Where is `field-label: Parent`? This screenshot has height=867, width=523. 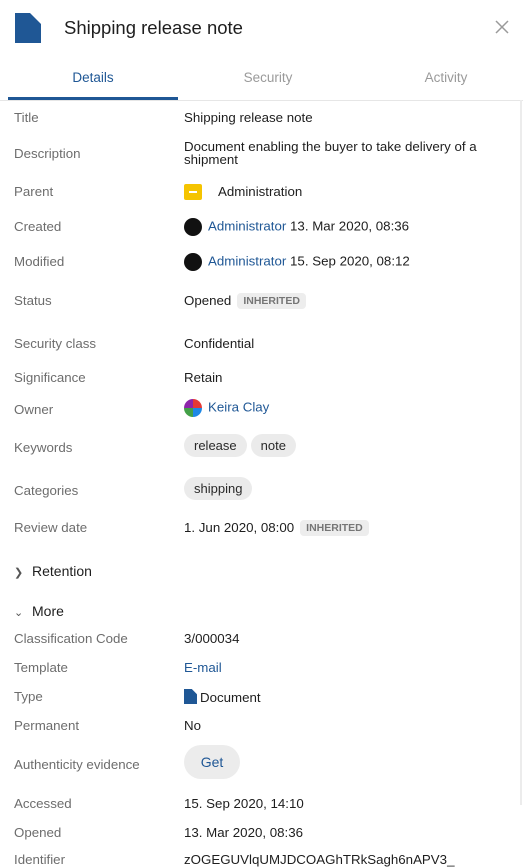 field-label: Parent is located at coordinates (34, 191).